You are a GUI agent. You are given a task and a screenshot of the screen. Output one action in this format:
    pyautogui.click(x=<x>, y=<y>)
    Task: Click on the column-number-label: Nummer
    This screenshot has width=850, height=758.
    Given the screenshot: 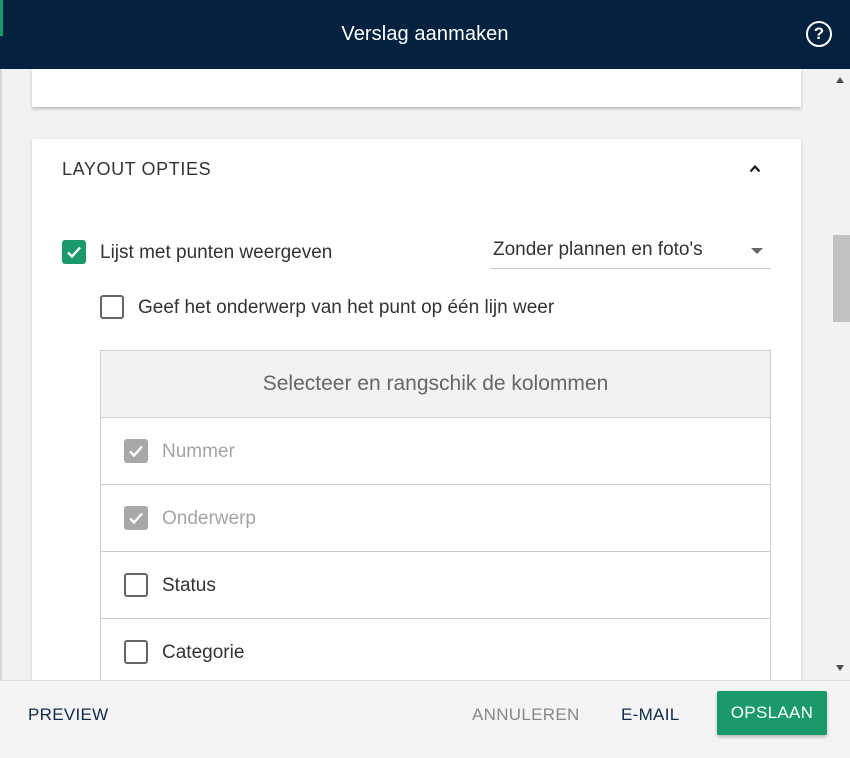 What is the action you would take?
    pyautogui.click(x=198, y=451)
    